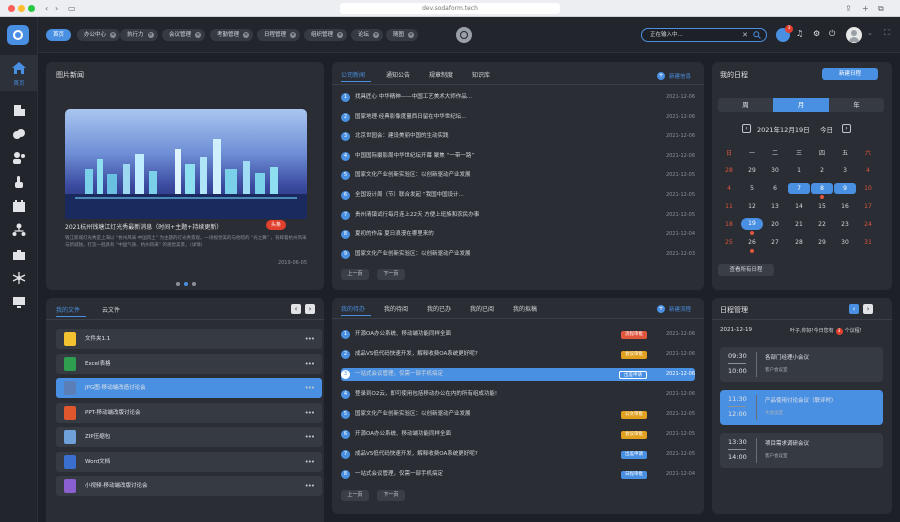  I want to click on tab-item: 日程管理 ✕, so click(279, 35).